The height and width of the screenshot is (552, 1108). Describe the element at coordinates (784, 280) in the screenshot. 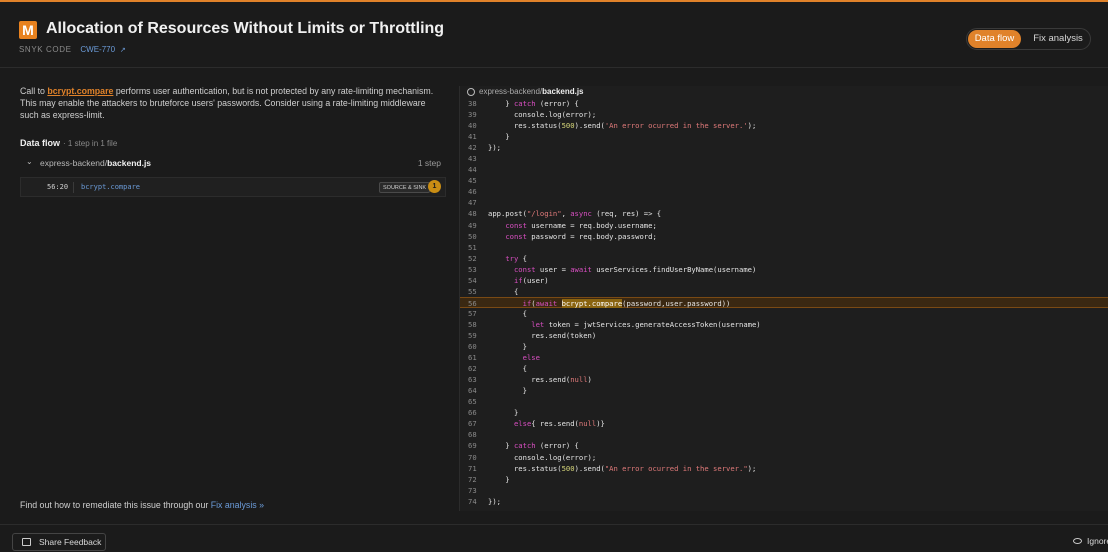

I see `code-line: 54 if(user)` at that location.